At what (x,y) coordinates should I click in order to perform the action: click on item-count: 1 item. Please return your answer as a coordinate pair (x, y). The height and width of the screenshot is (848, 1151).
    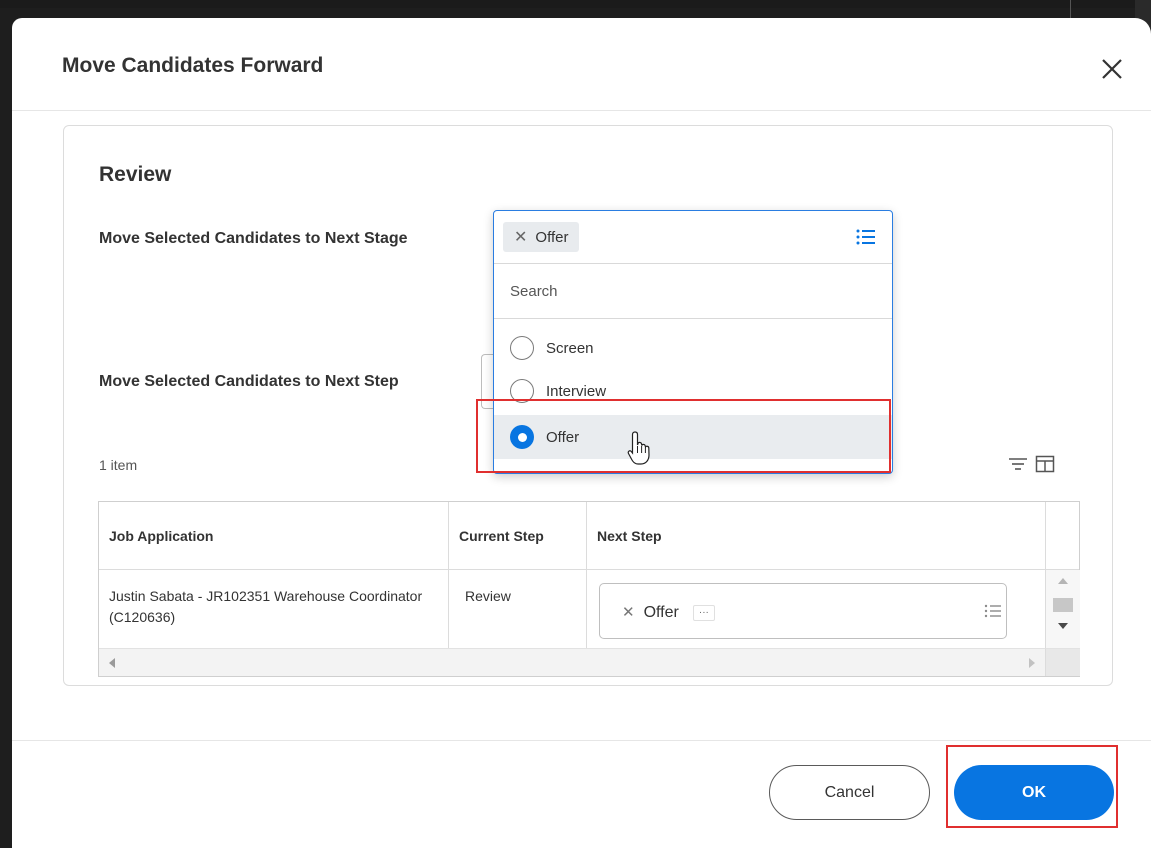
    Looking at the image, I should click on (118, 465).